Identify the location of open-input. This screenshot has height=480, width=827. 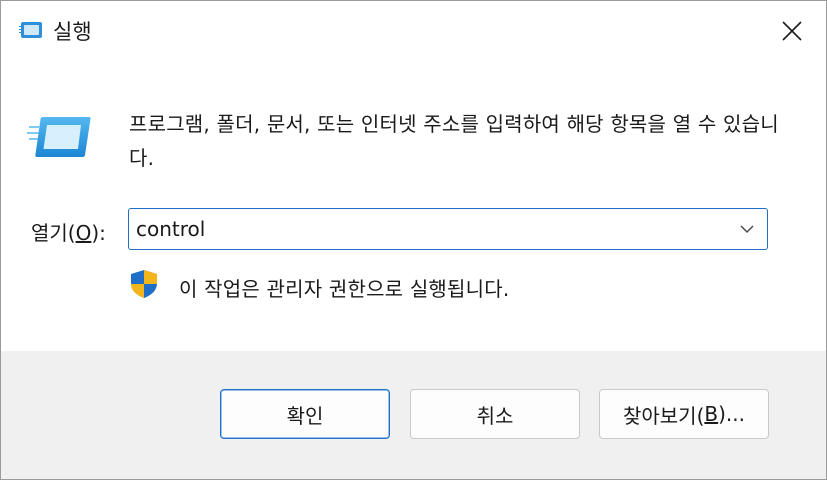
(432, 229).